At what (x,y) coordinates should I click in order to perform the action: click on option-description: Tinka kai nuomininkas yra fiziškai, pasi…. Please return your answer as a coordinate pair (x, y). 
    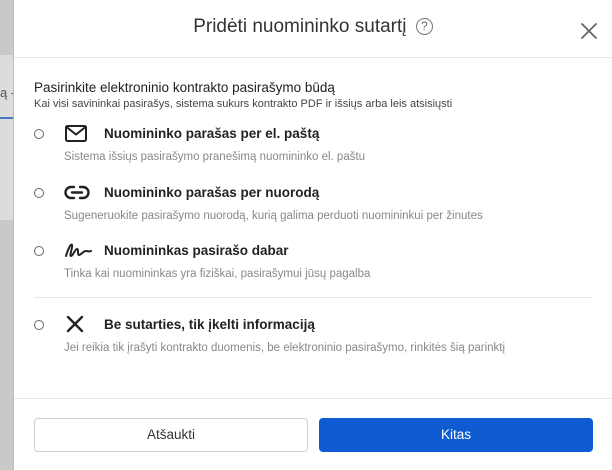
    Looking at the image, I should click on (217, 274).